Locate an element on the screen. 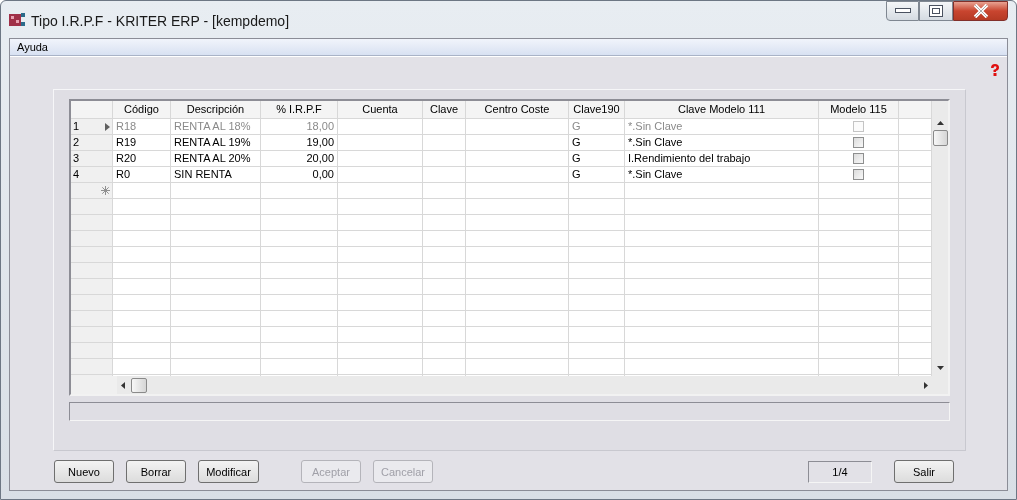  close-button is located at coordinates (980, 11).